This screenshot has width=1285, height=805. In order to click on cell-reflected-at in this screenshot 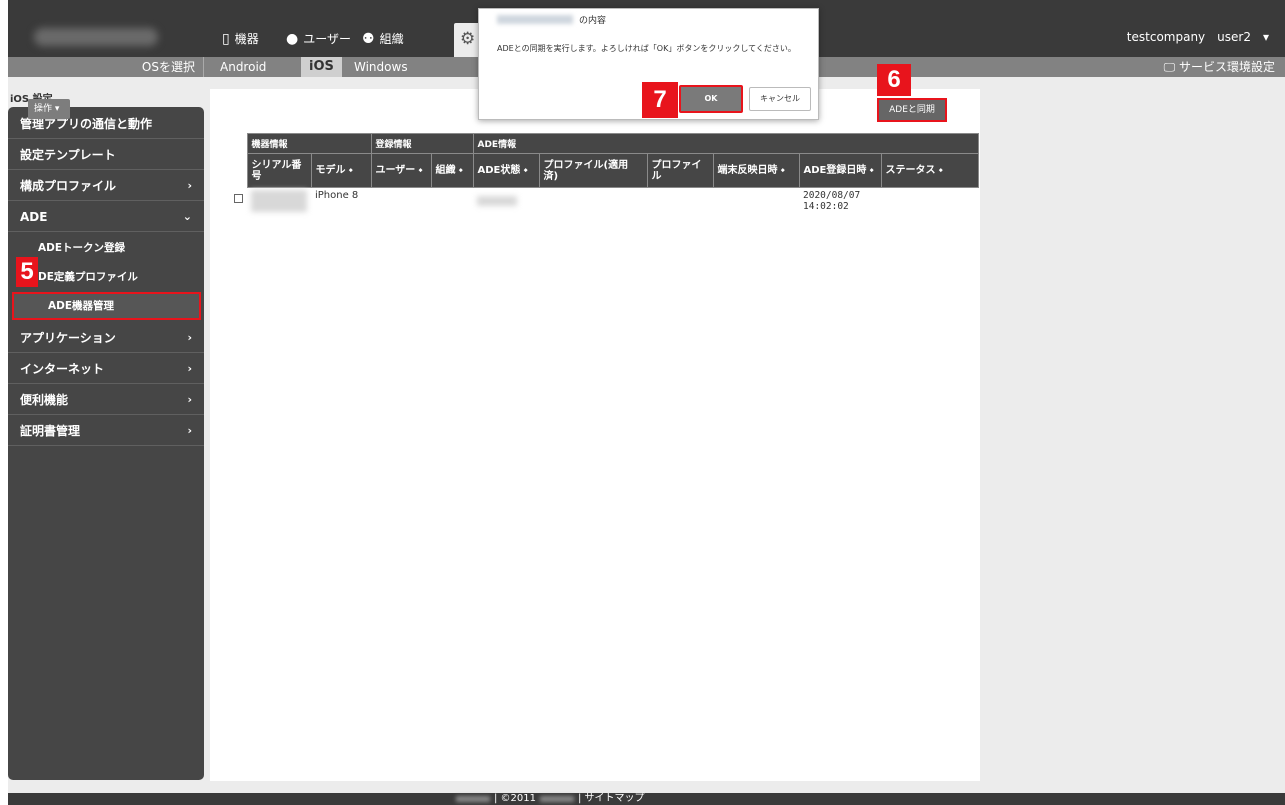, I will do `click(756, 203)`.